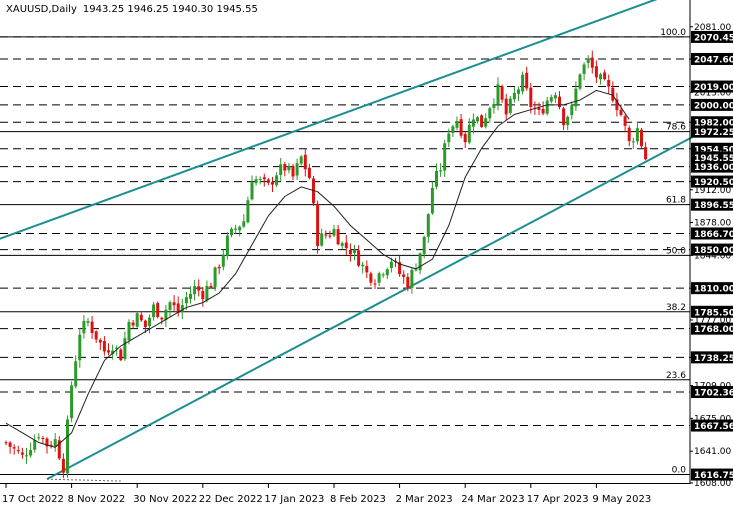  What do you see at coordinates (679, 471) in the screenshot?
I see `fib-label: 0.0` at bounding box center [679, 471].